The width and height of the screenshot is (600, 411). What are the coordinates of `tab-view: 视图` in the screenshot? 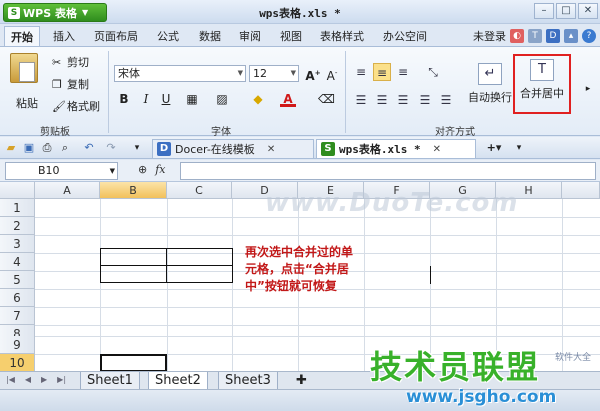 It's located at (291, 36).